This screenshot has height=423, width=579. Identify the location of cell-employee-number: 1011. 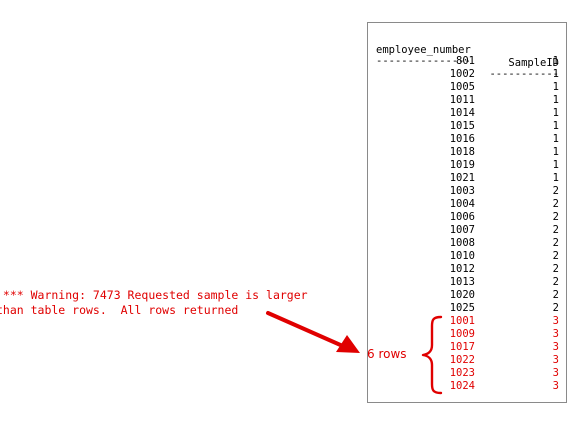
(462, 100).